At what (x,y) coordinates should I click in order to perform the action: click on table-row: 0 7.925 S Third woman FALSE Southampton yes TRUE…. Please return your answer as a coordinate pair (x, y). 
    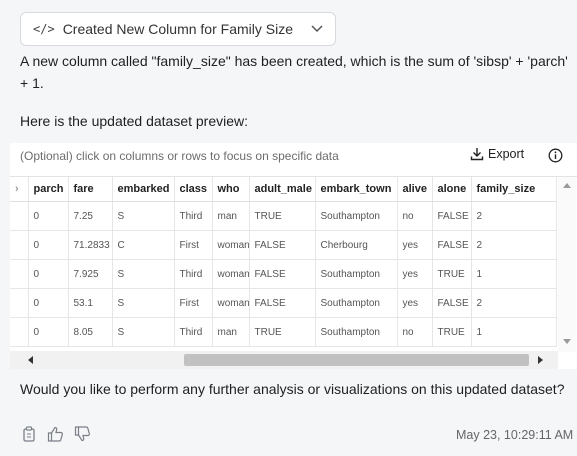
    Looking at the image, I should click on (283, 274).